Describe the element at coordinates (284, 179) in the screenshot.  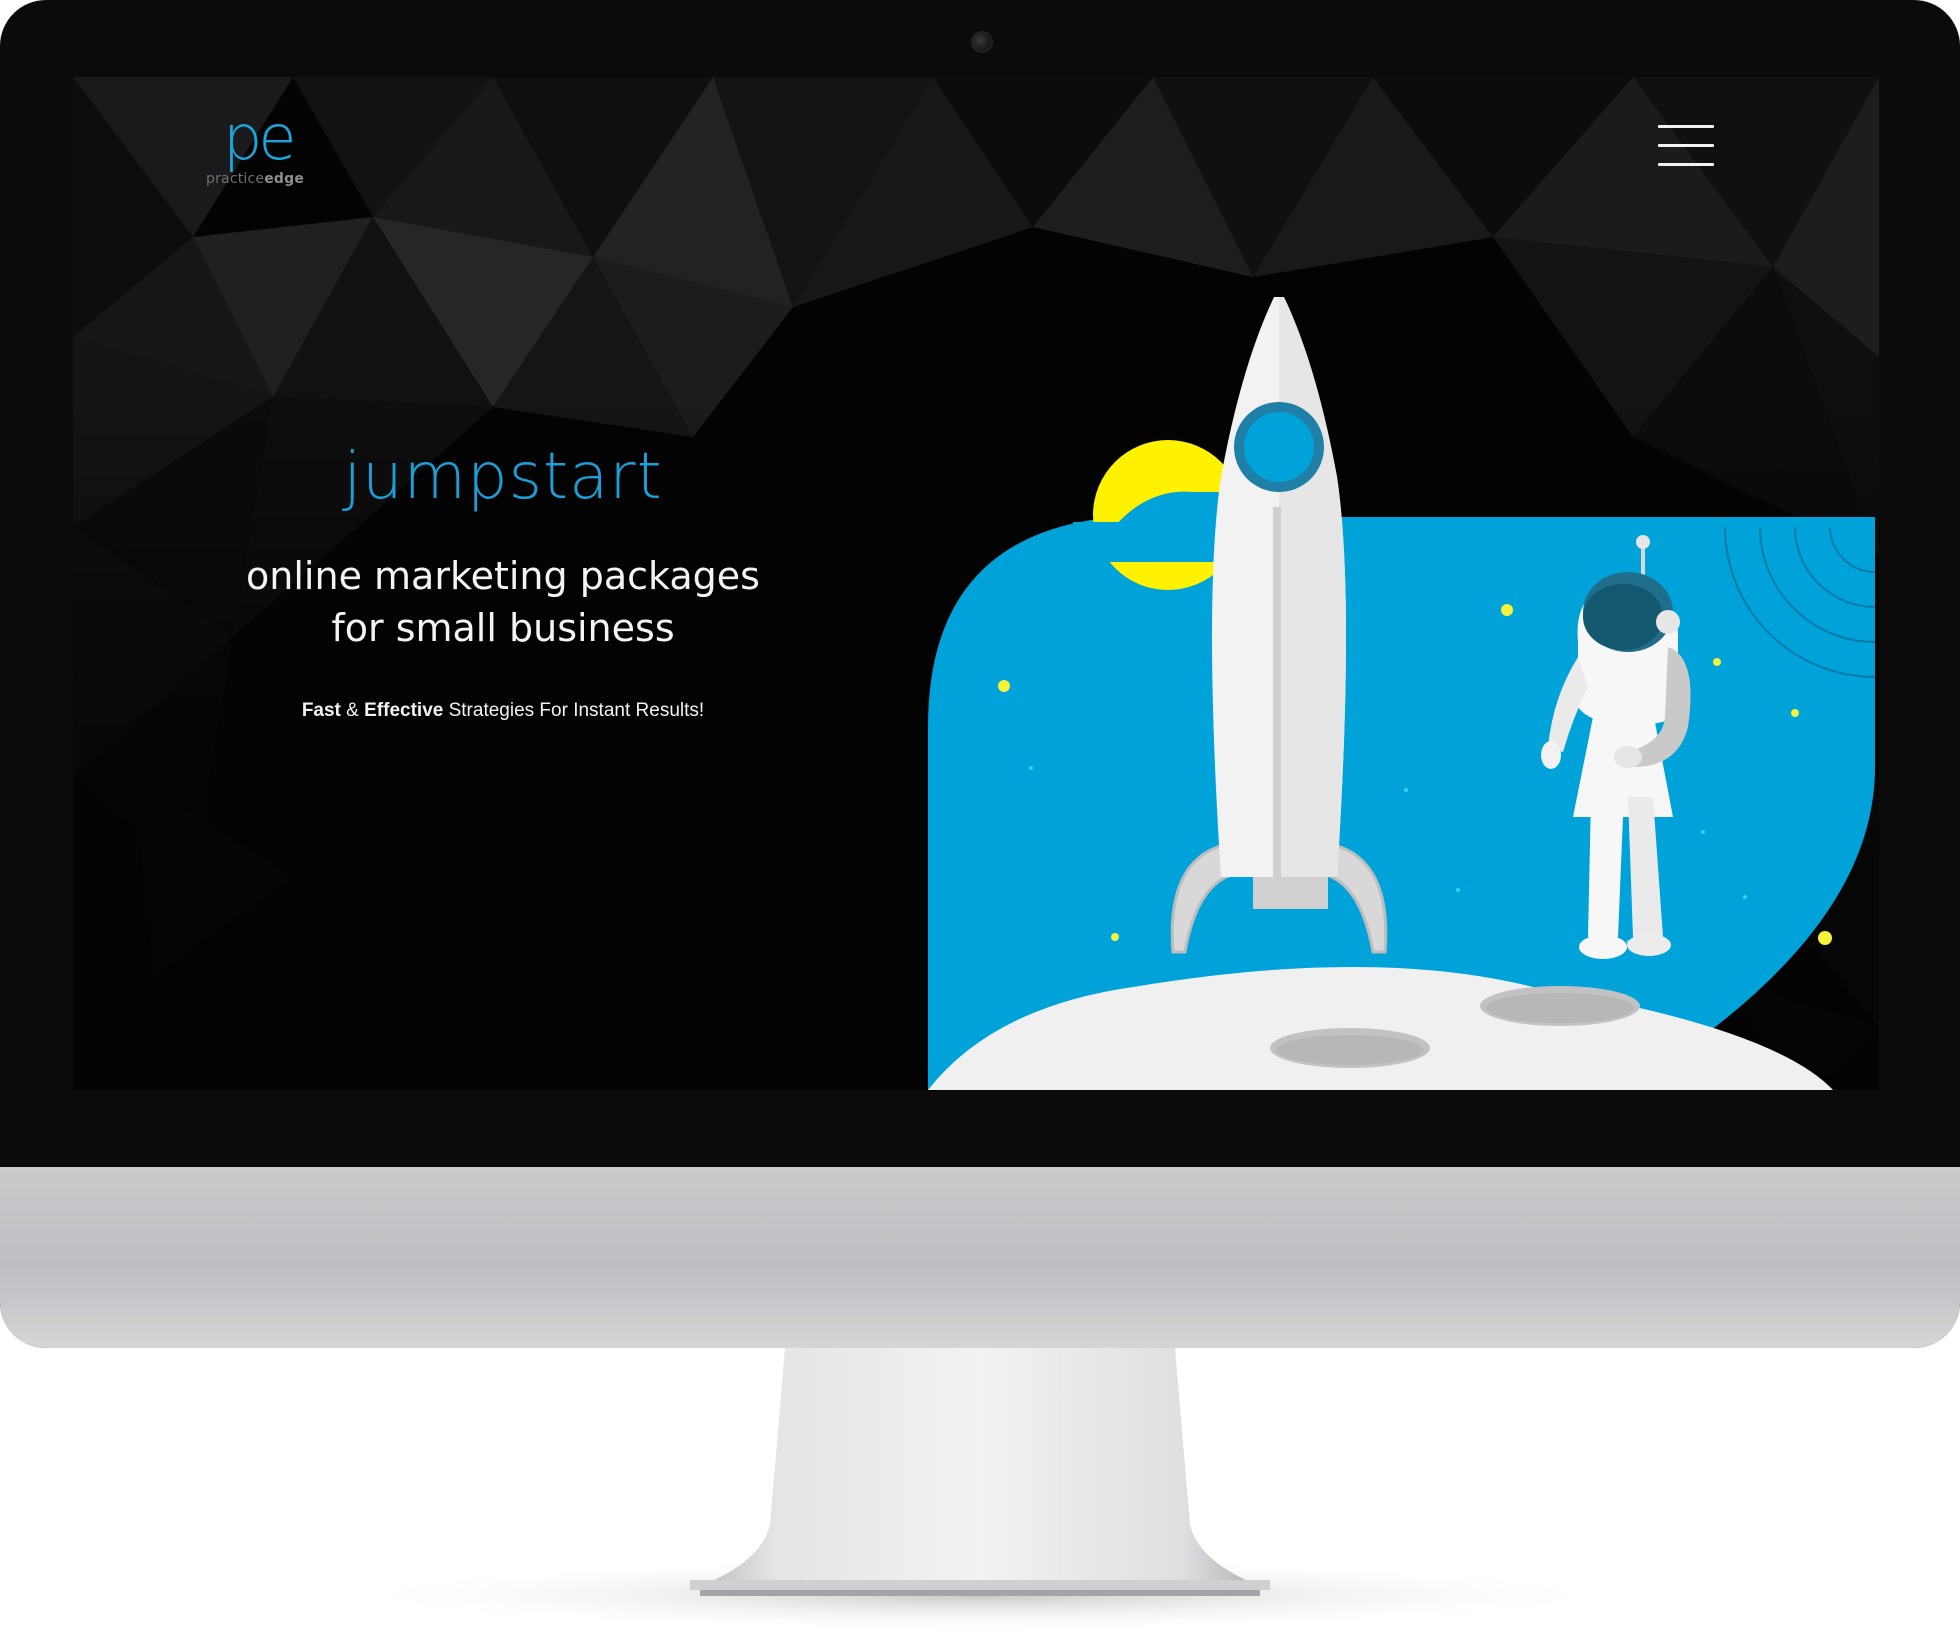
I see `logo-wordmark-bold: edge` at that location.